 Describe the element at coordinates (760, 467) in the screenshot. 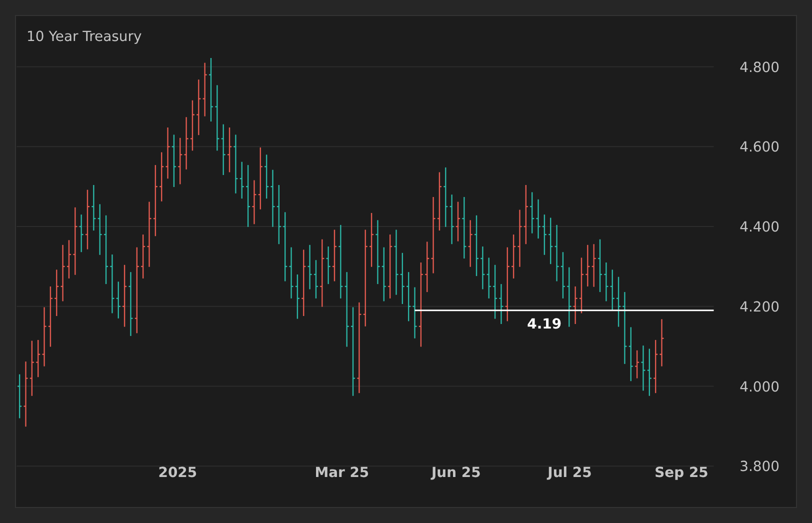

I see `y-axis-label: 3.800` at that location.